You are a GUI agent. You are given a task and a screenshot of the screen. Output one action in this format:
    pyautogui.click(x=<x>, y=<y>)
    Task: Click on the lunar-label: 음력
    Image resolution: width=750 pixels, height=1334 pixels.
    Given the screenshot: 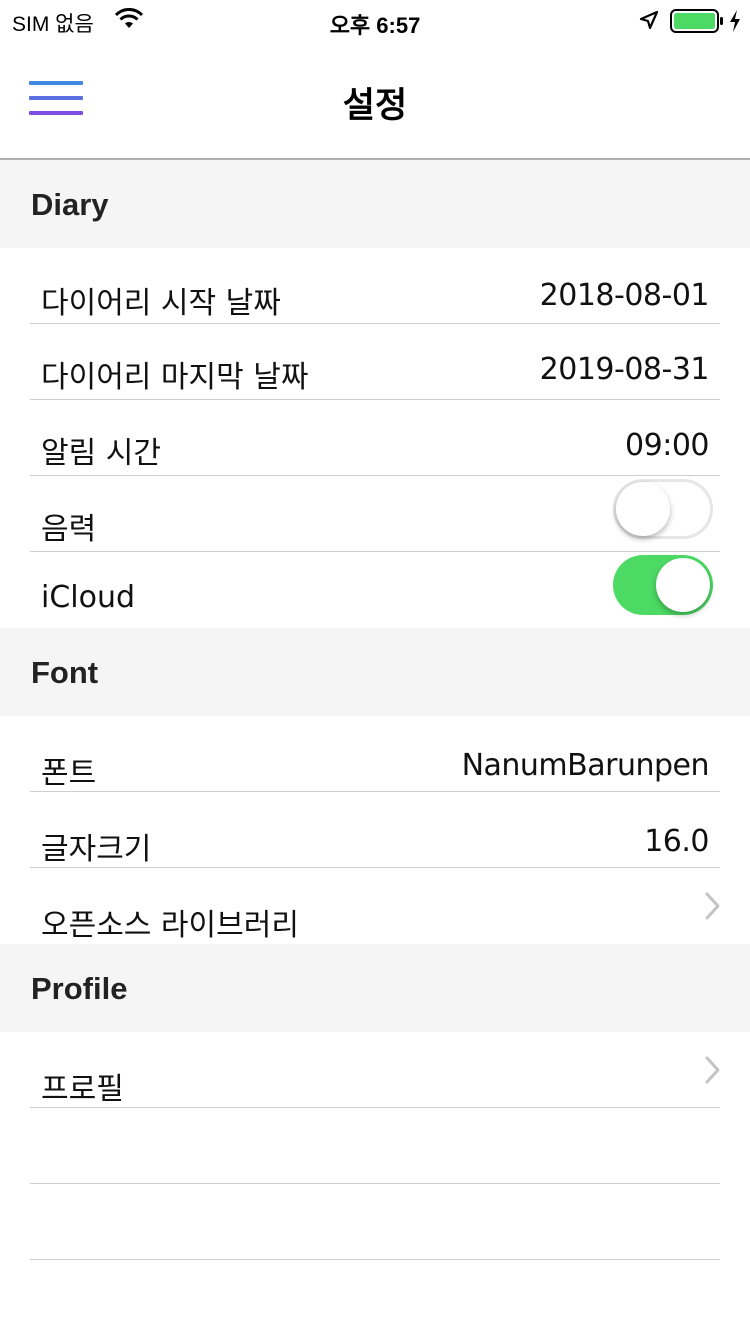 What is the action you would take?
    pyautogui.click(x=69, y=529)
    